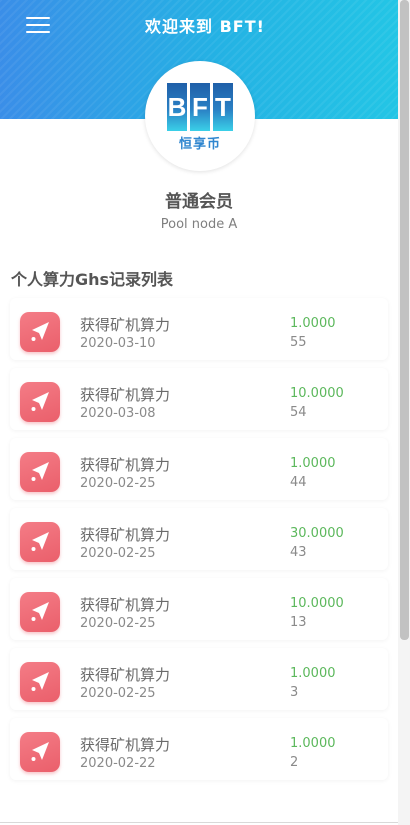  What do you see at coordinates (205, 26) in the screenshot?
I see `header-title: 欢迎来到 BFT!` at bounding box center [205, 26].